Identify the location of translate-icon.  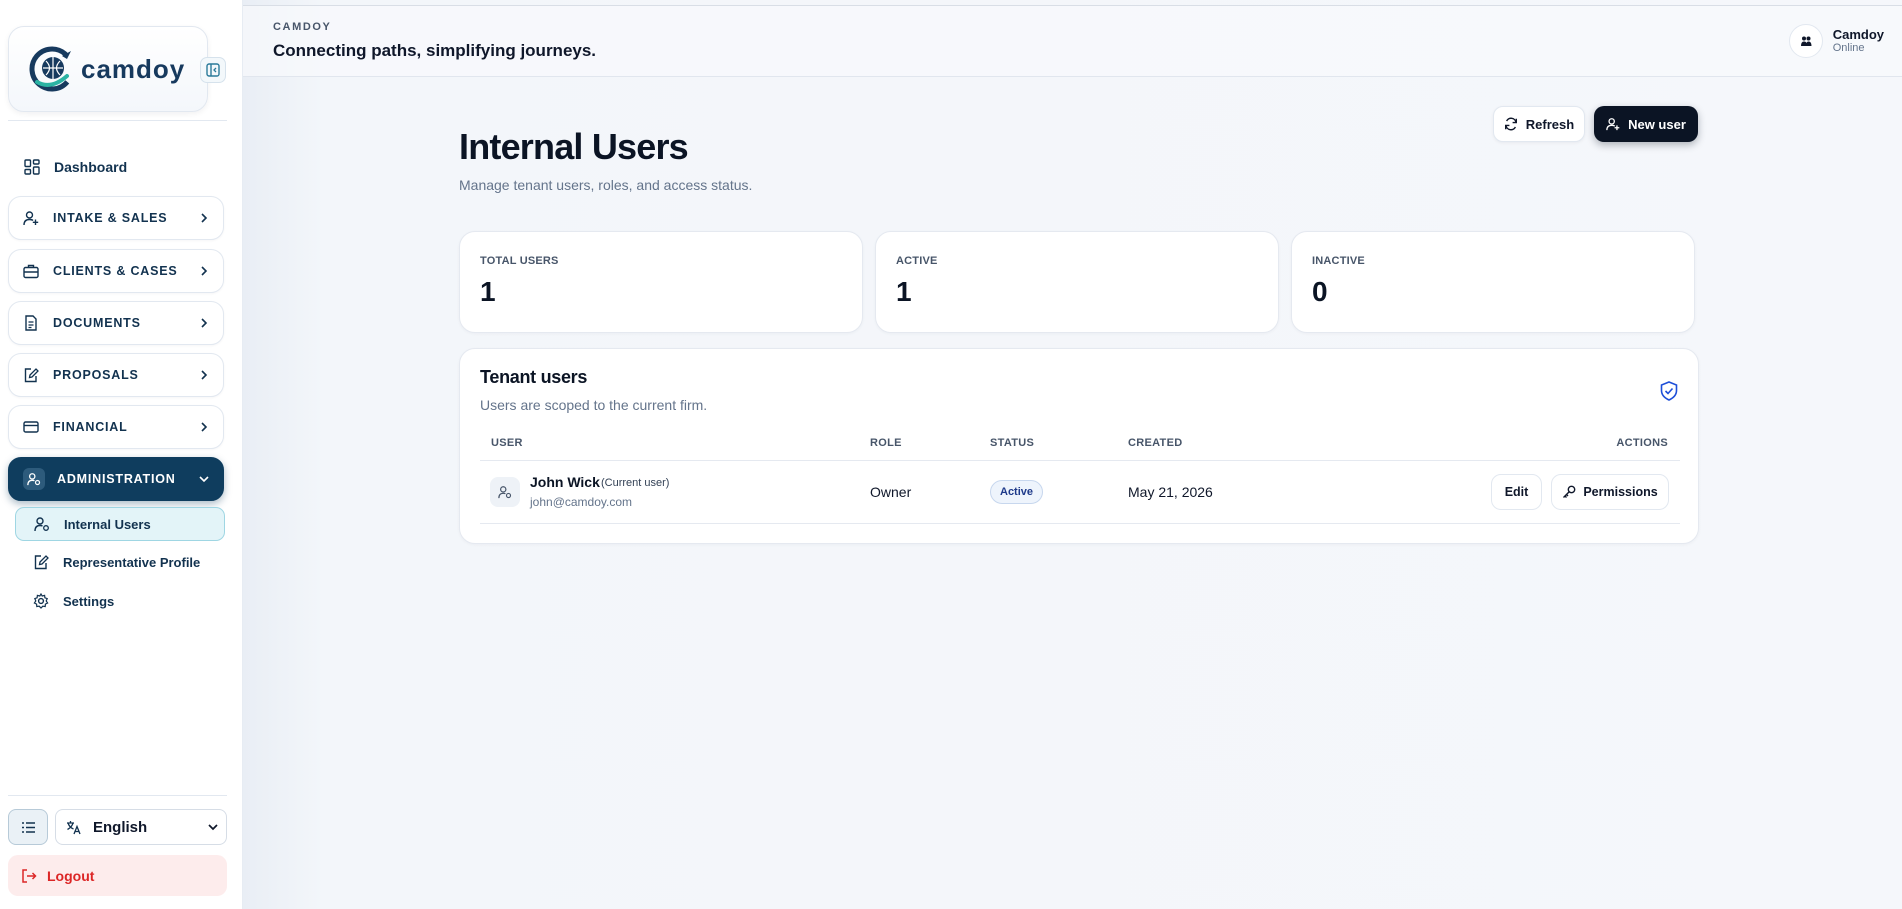
(74, 827).